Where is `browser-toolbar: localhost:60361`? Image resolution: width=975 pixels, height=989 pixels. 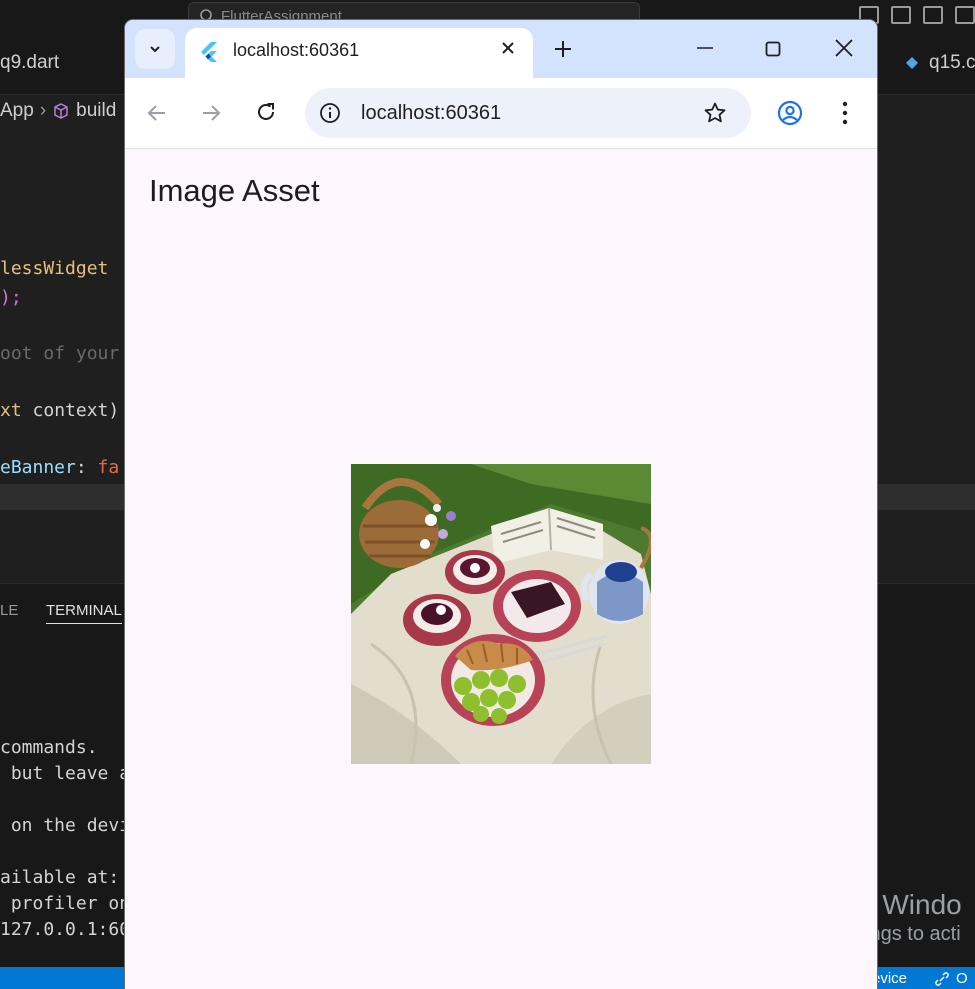
browser-toolbar: localhost:60361 is located at coordinates (501, 113).